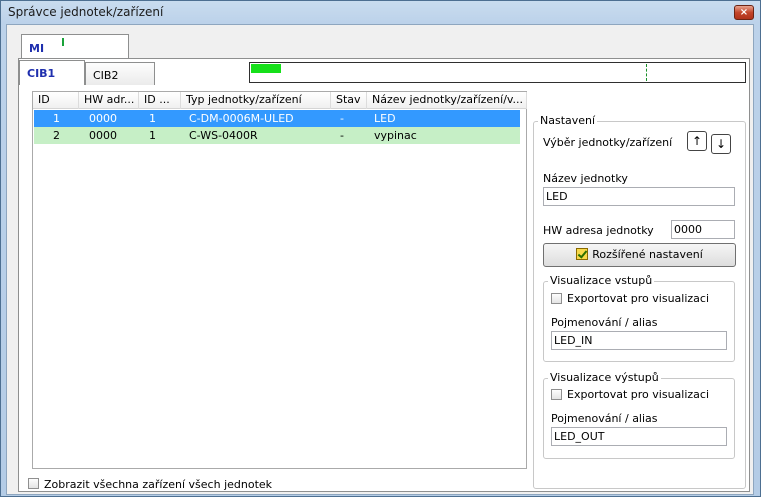 This screenshot has height=497, width=761. I want to click on output-visualization-title: Visualizace výstupů, so click(604, 377).